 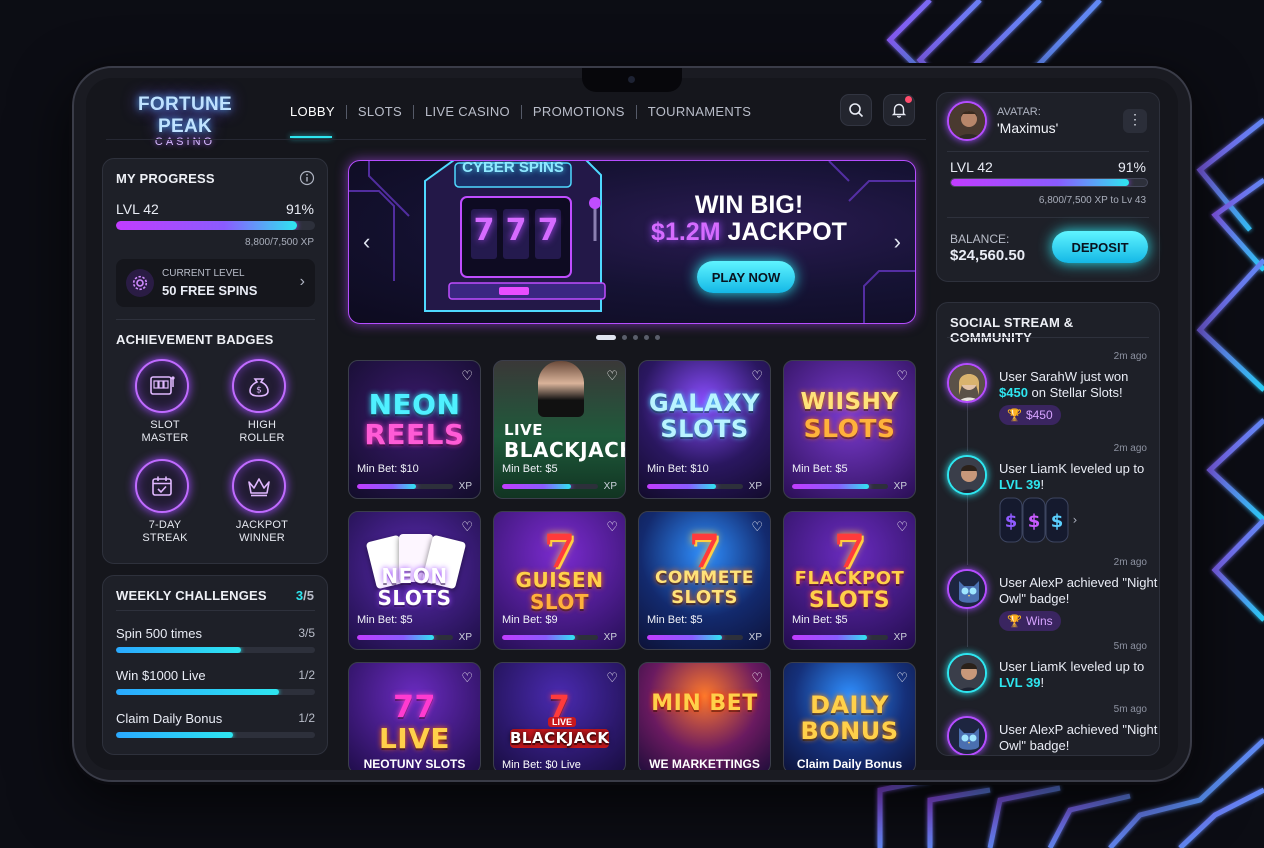 I want to click on game-title-line1: GUISEN, so click(x=559, y=580).